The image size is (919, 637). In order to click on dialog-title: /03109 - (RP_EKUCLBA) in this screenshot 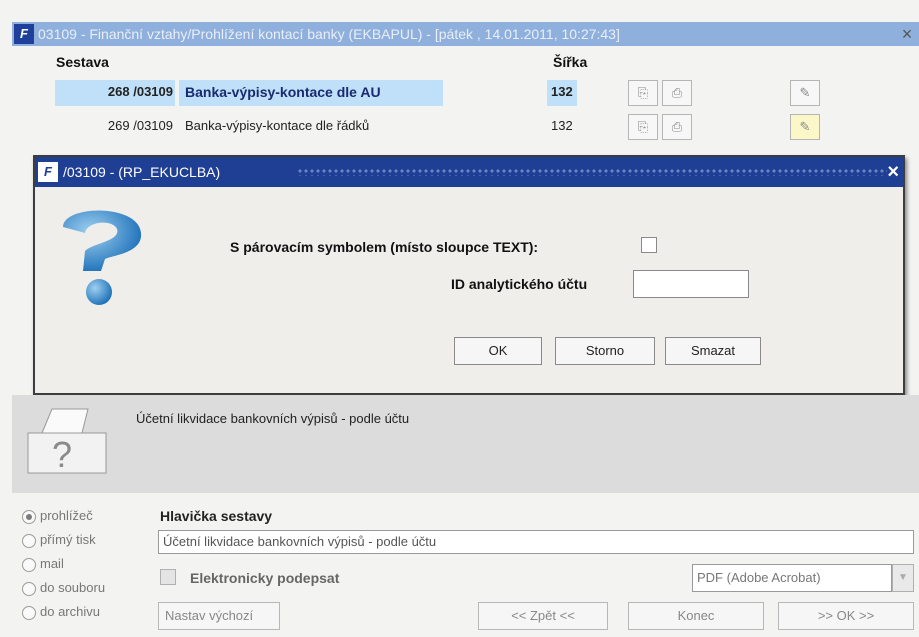, I will do `click(142, 172)`.